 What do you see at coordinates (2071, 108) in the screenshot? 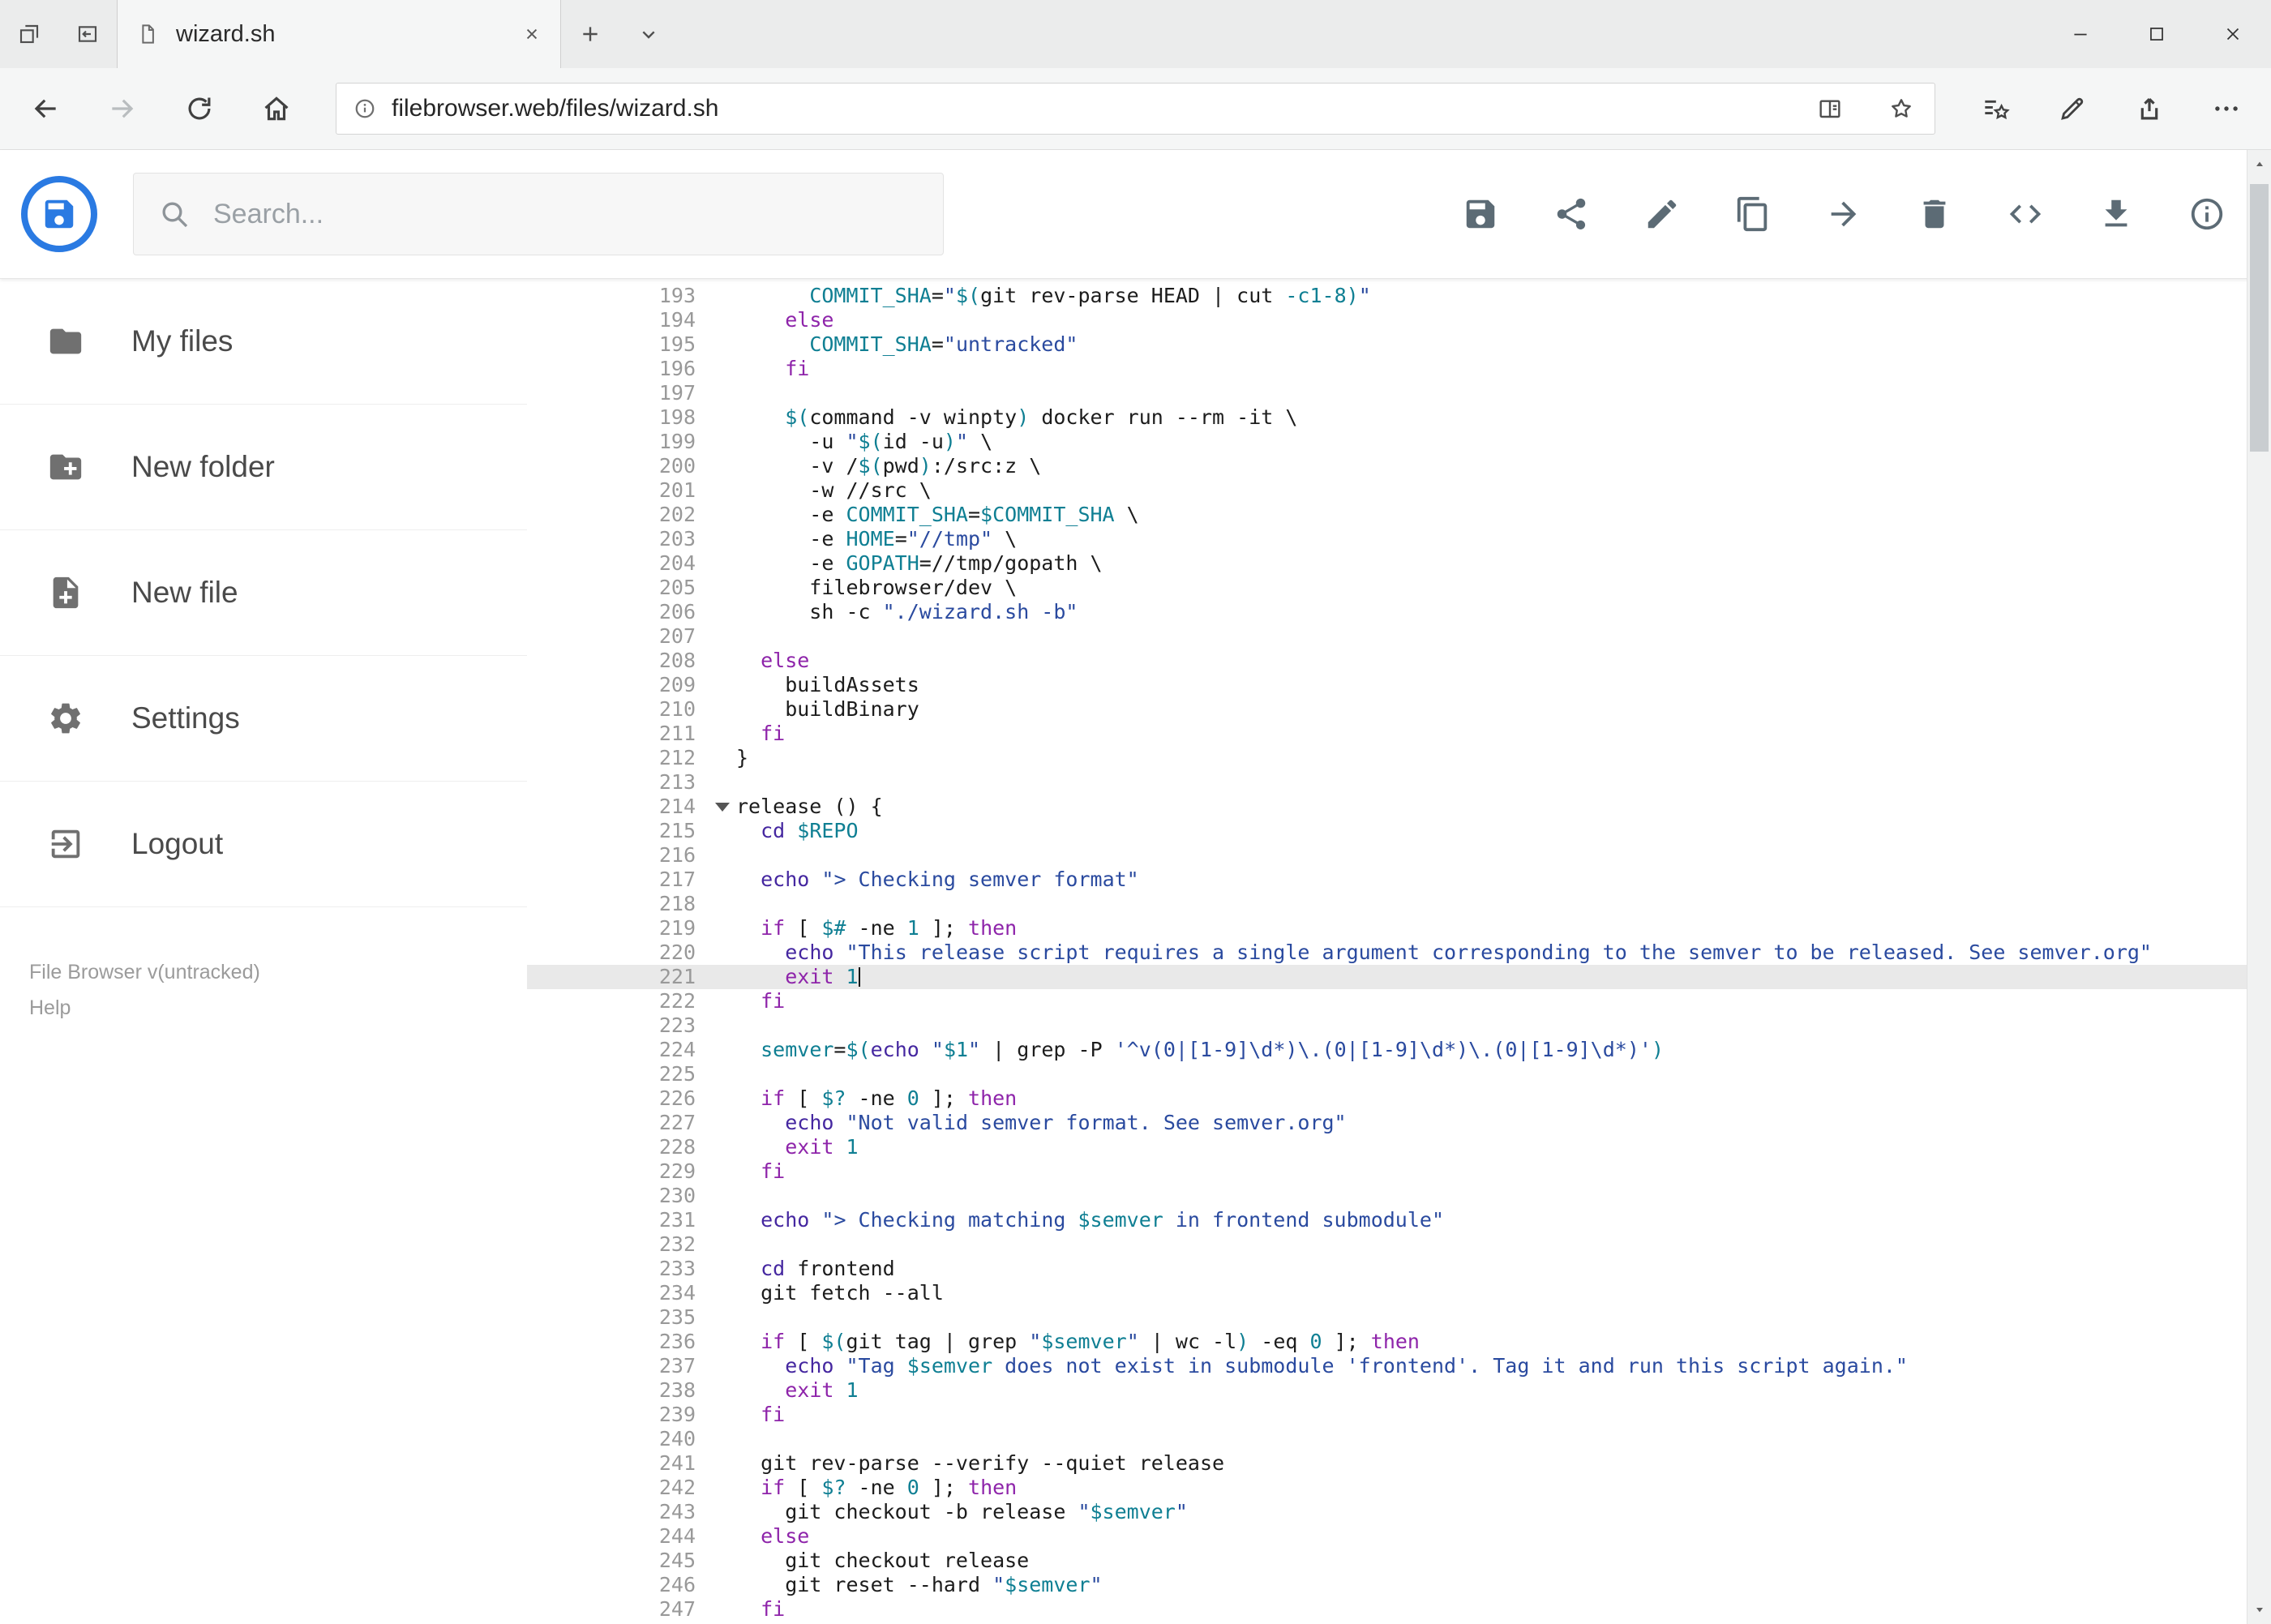
I see `web-note-button` at bounding box center [2071, 108].